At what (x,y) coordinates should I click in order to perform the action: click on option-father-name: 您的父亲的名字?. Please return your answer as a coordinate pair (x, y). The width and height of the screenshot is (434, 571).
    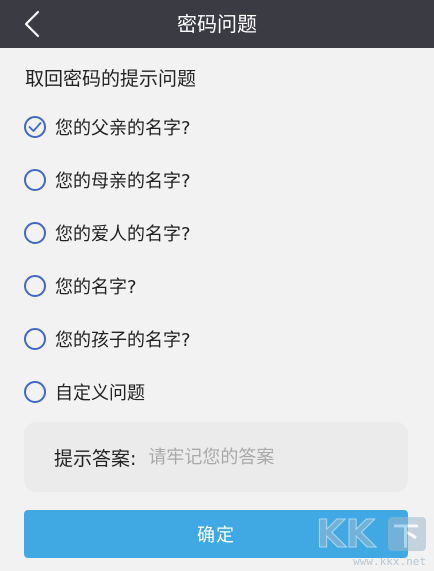
    Looking at the image, I should click on (219, 126).